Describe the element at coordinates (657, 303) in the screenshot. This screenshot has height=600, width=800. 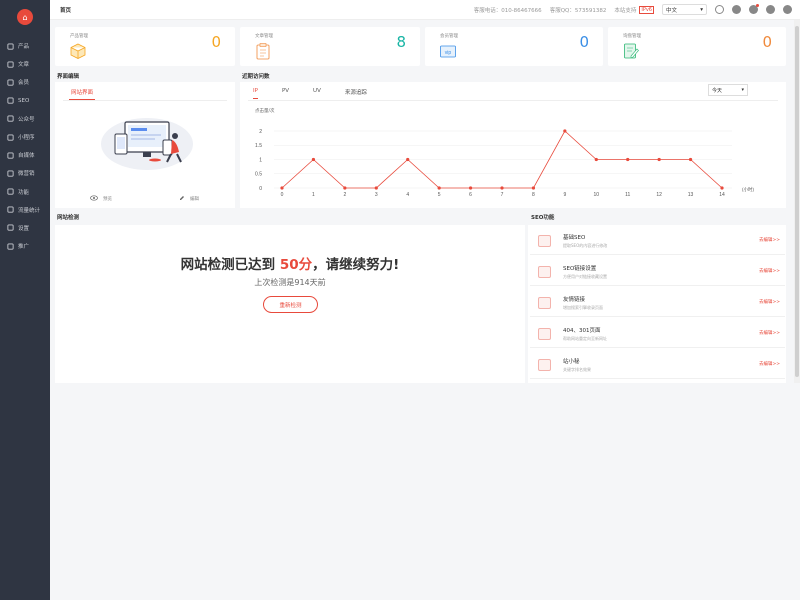
I see `seo-item: 友情链接增加搜索引擎收录页面 去编辑>>` at that location.